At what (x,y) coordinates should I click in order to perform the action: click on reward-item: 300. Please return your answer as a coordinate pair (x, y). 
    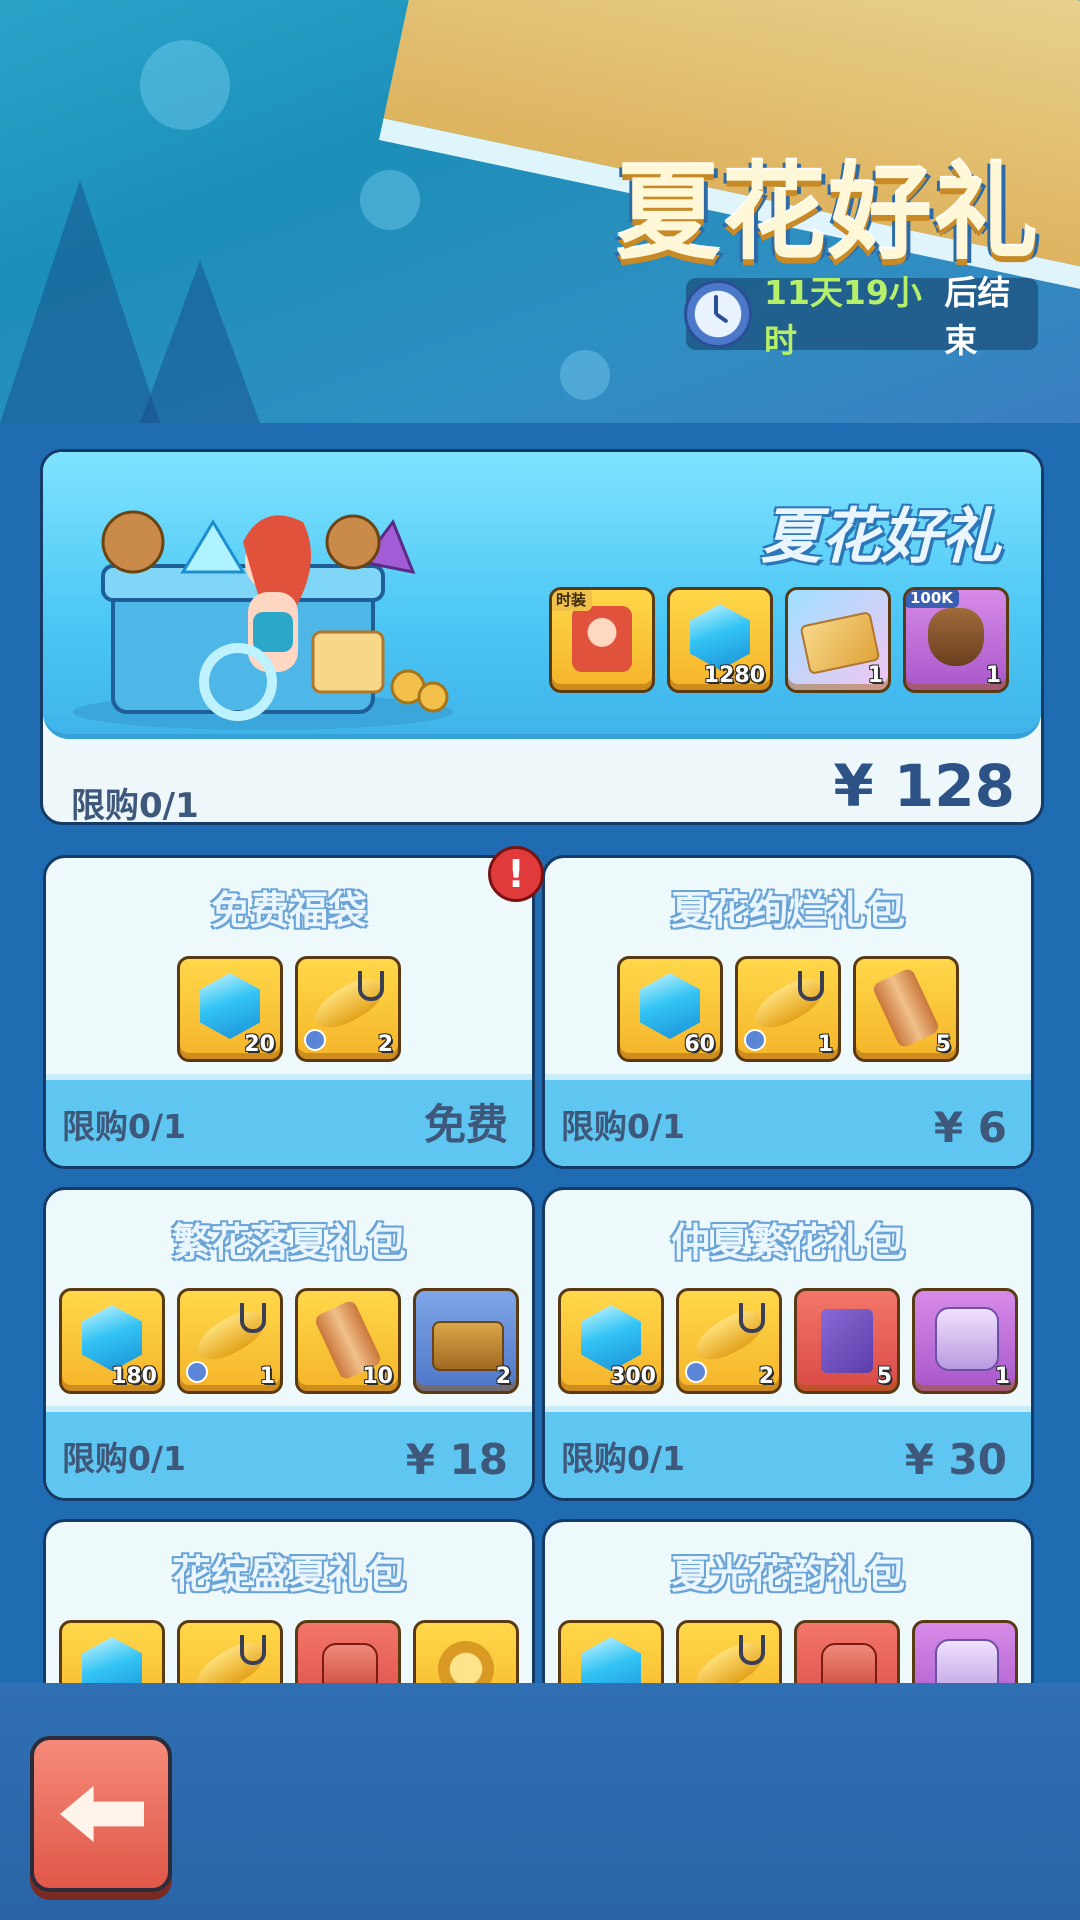
    Looking at the image, I should click on (611, 1341).